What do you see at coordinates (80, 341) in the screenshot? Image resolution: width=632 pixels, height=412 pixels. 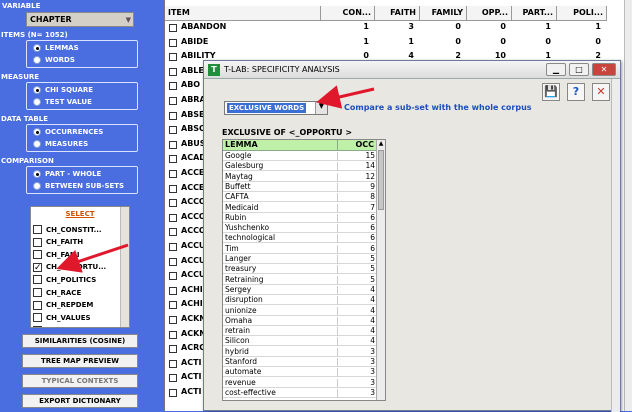 I see `left-button-0: SIMILARITIES (COSINE)` at bounding box center [80, 341].